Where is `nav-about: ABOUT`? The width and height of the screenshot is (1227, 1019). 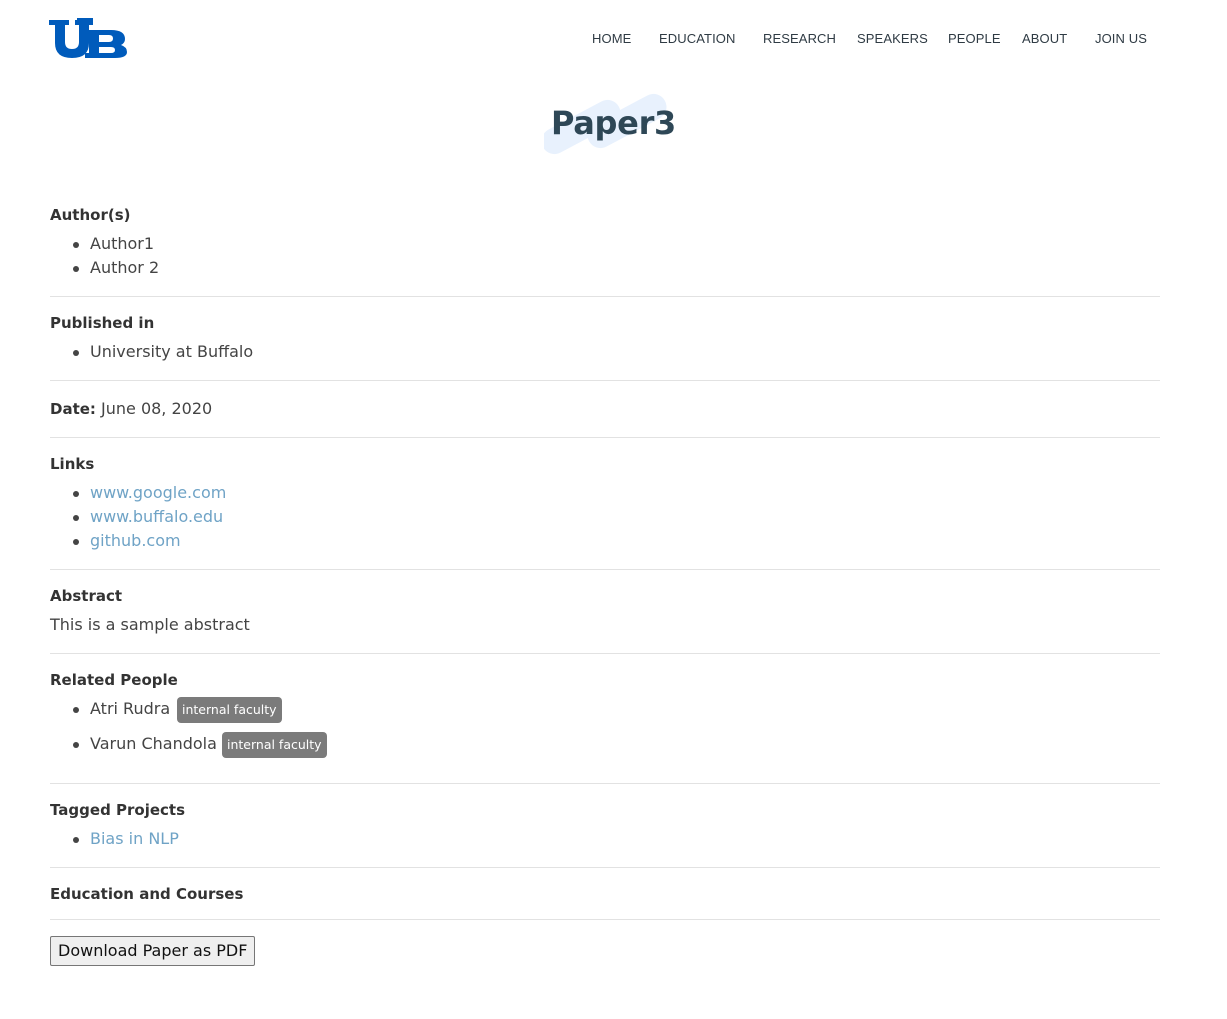 nav-about: ABOUT is located at coordinates (1044, 38).